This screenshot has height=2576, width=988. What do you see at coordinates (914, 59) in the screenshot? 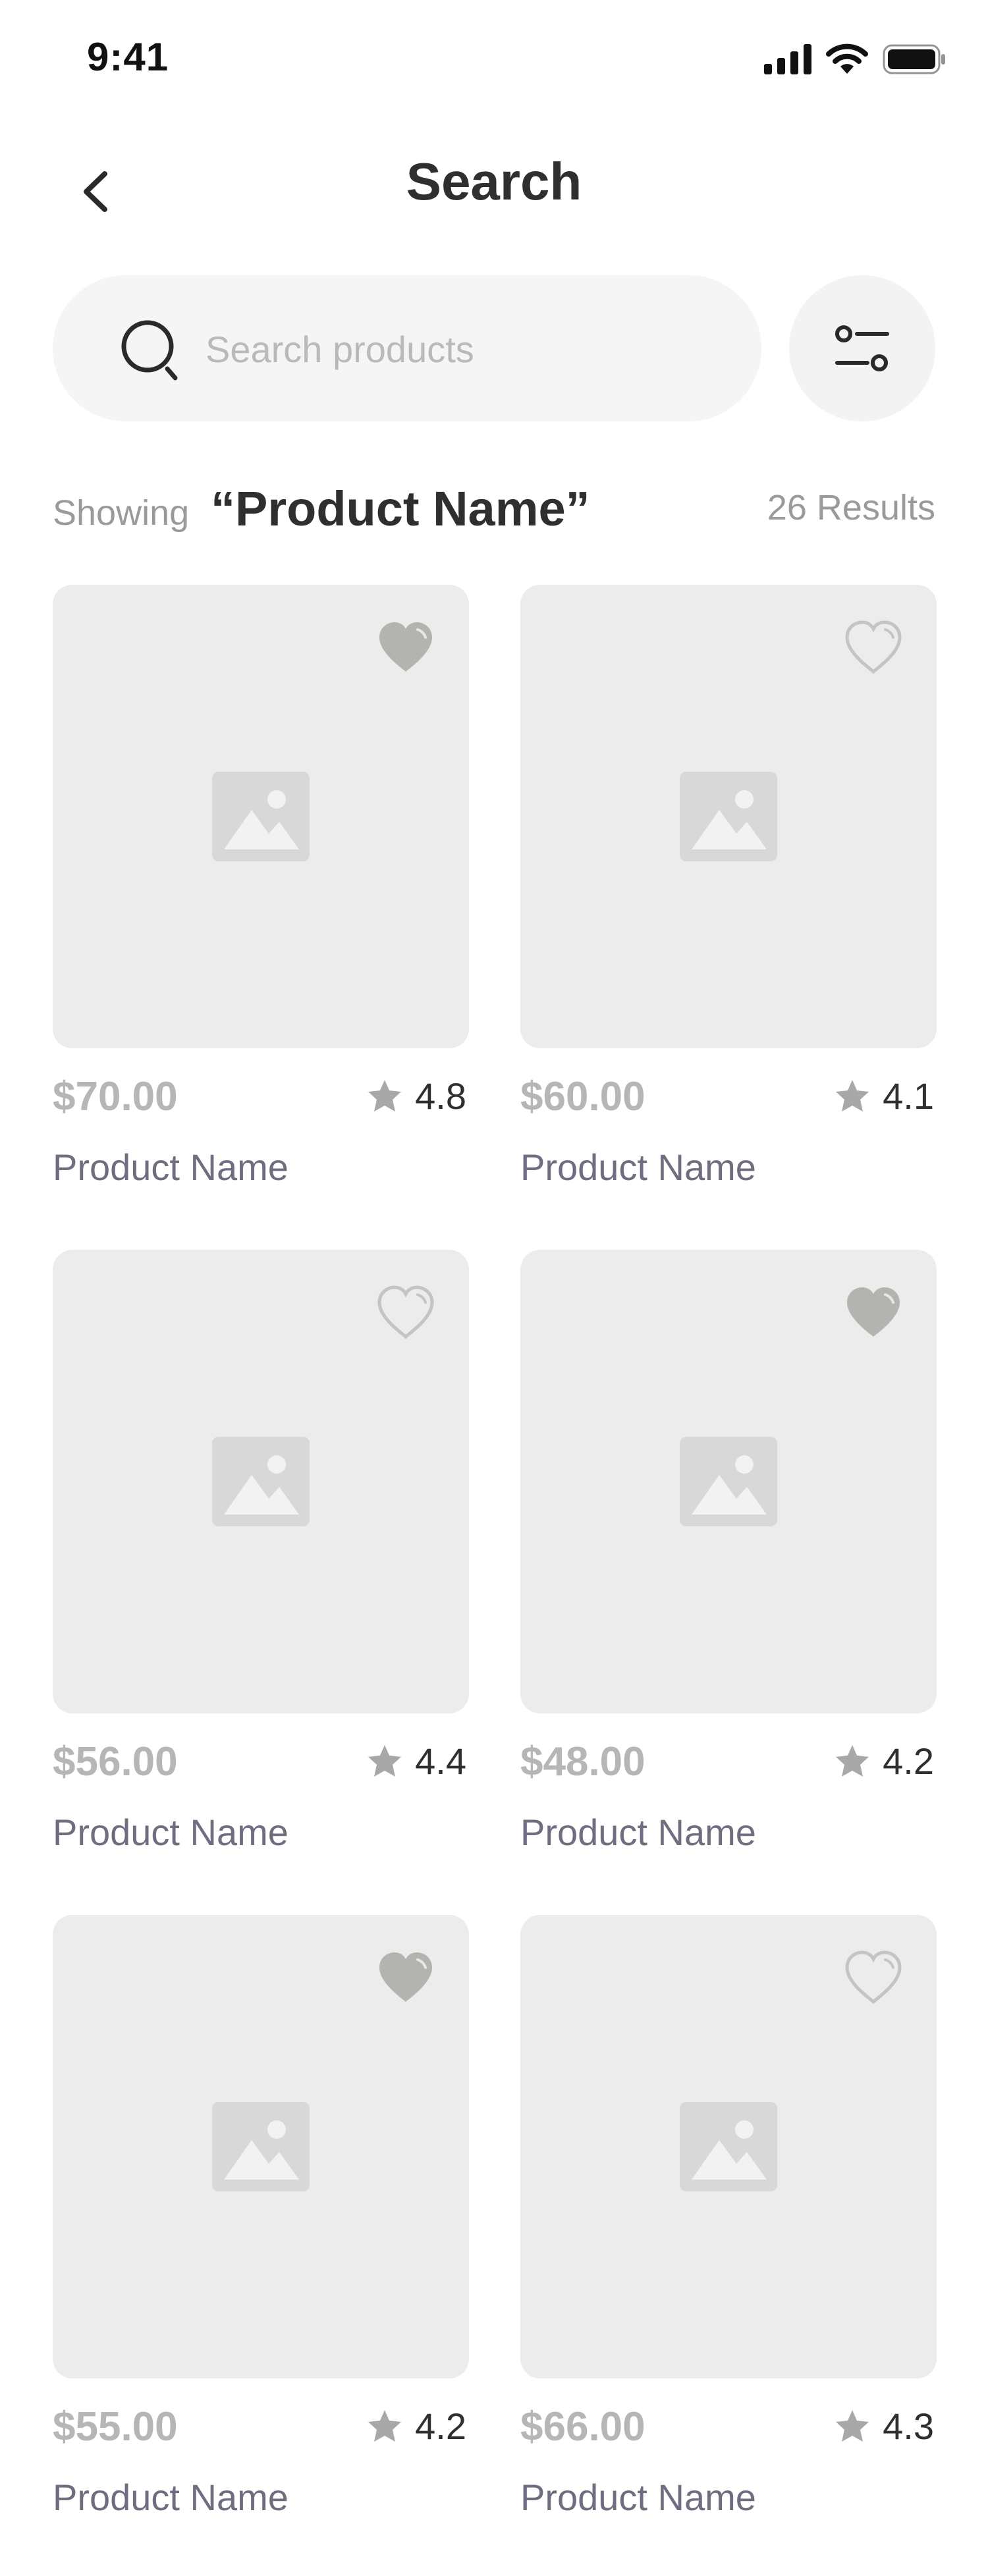
I see `battery-icon` at bounding box center [914, 59].